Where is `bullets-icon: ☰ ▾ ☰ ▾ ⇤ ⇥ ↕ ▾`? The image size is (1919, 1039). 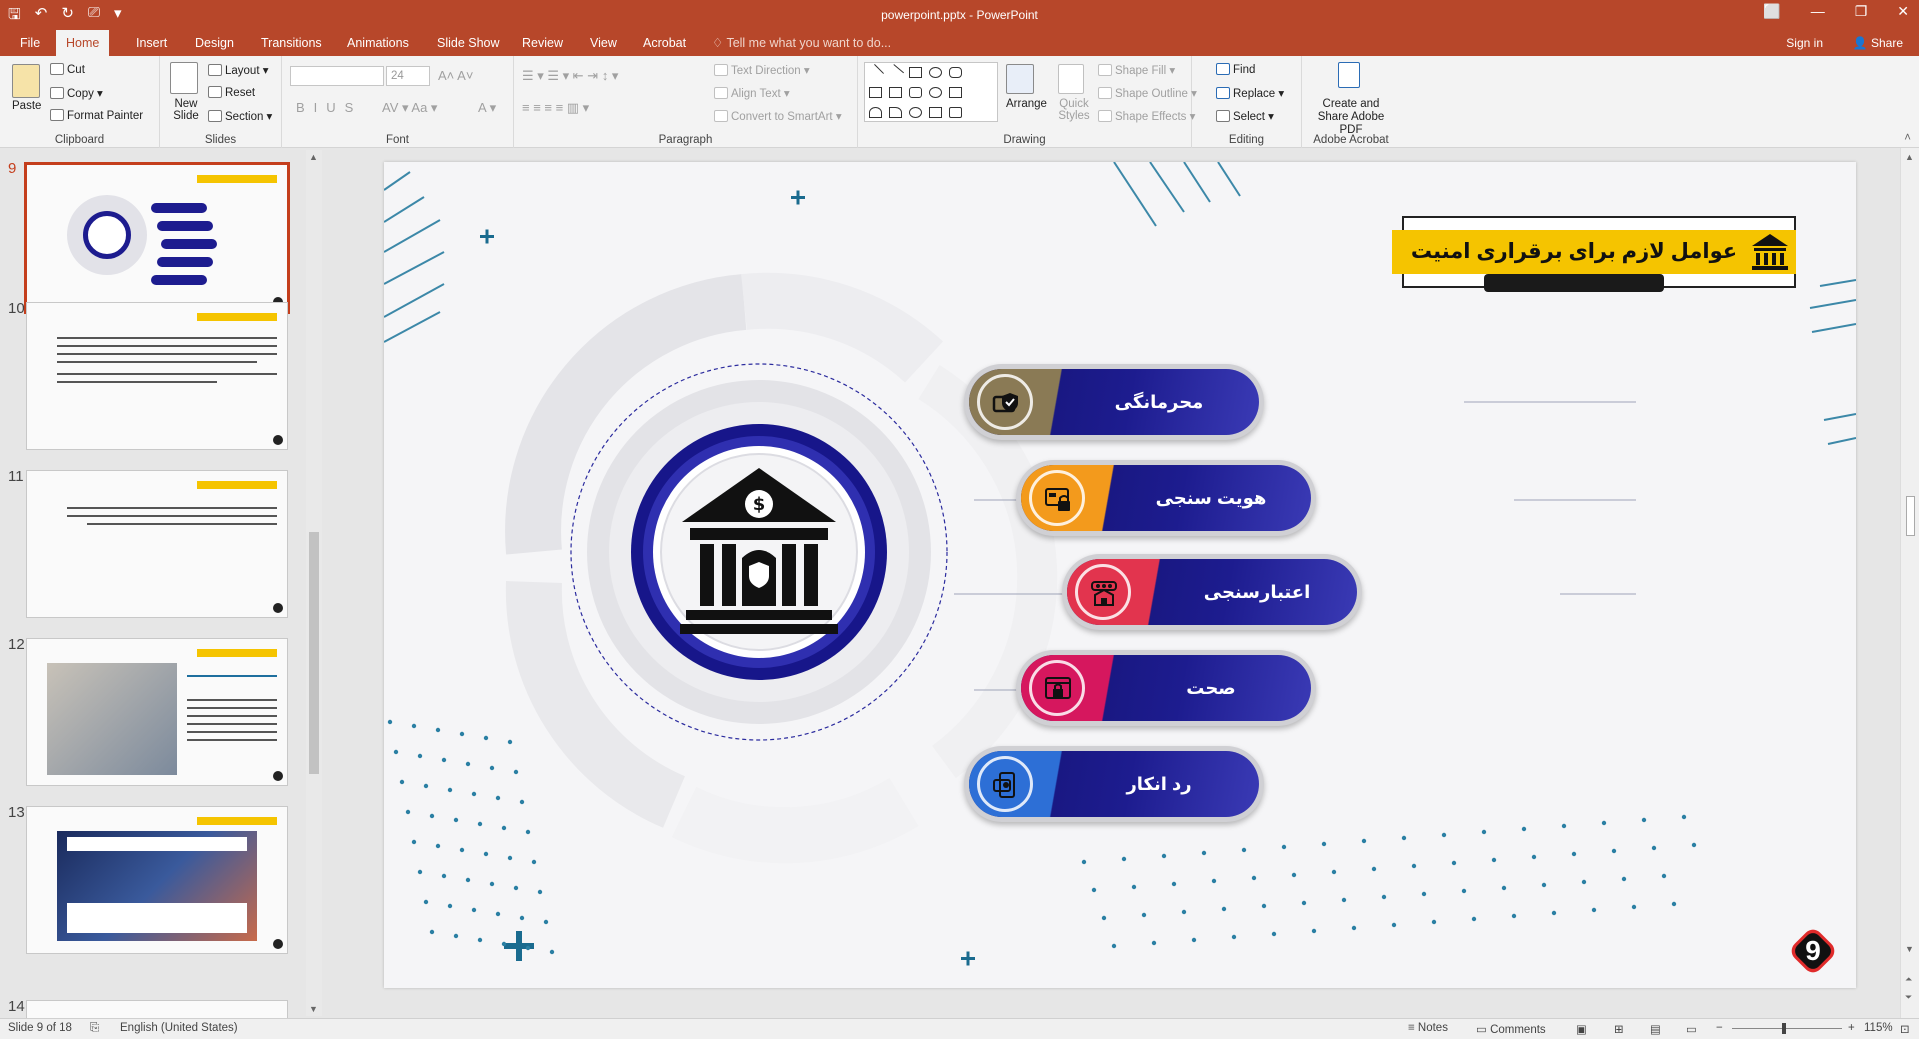 bullets-icon: ☰ ▾ ☰ ▾ ⇤ ⇥ ↕ ▾ is located at coordinates (570, 76).